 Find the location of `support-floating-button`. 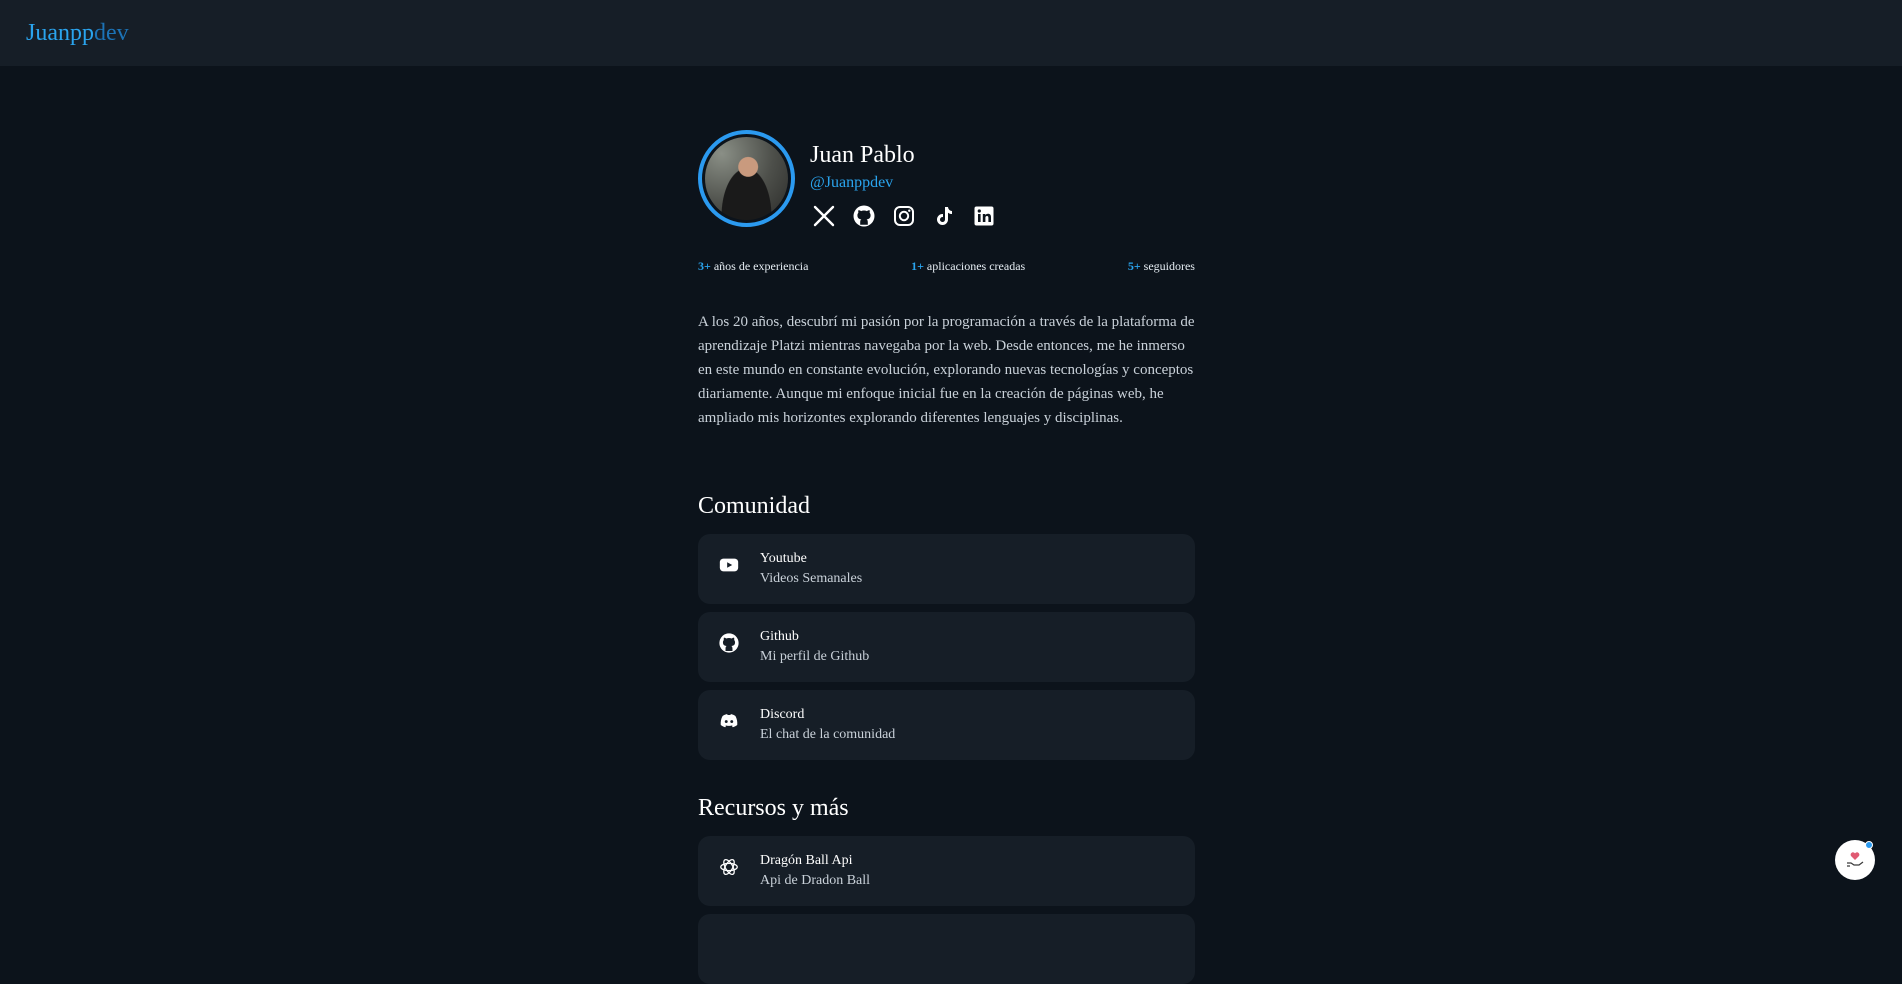

support-floating-button is located at coordinates (1855, 860).